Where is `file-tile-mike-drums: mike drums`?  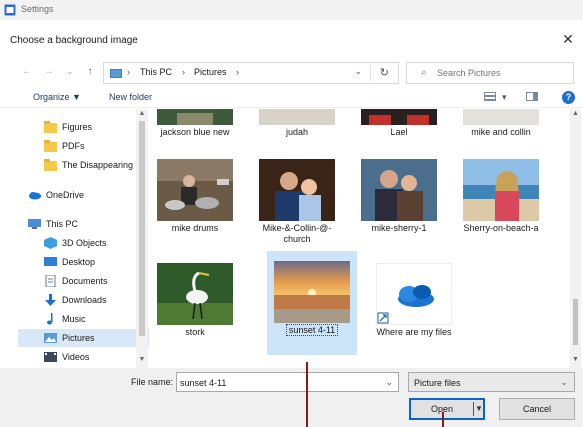
file-tile-mike-drums: mike drums is located at coordinates (195, 201).